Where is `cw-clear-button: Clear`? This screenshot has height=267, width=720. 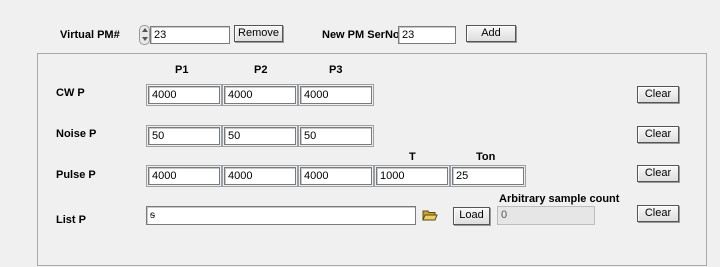 cw-clear-button: Clear is located at coordinates (658, 94).